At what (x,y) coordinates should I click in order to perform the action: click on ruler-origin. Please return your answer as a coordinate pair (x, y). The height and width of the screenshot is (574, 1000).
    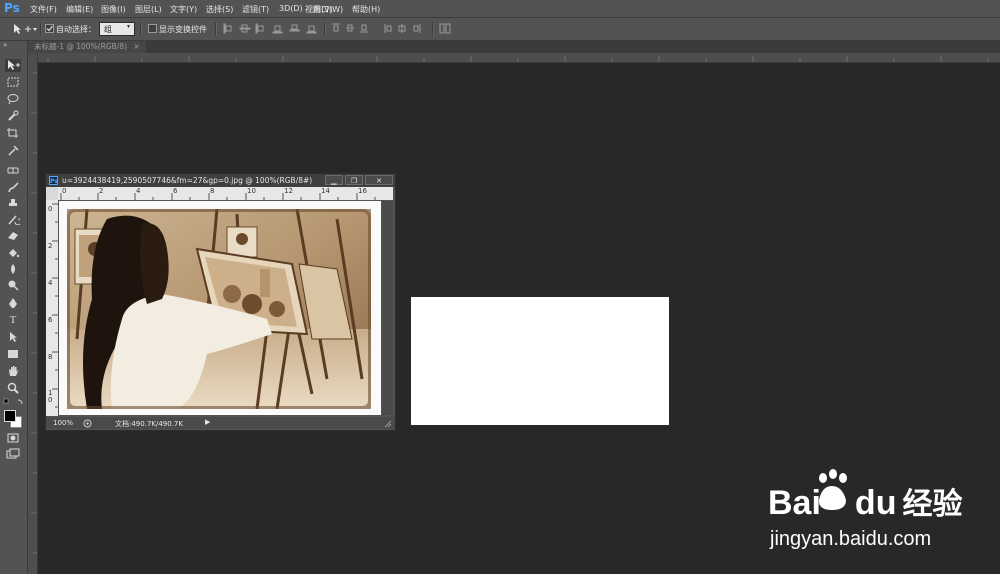
    Looking at the image, I should click on (52, 193).